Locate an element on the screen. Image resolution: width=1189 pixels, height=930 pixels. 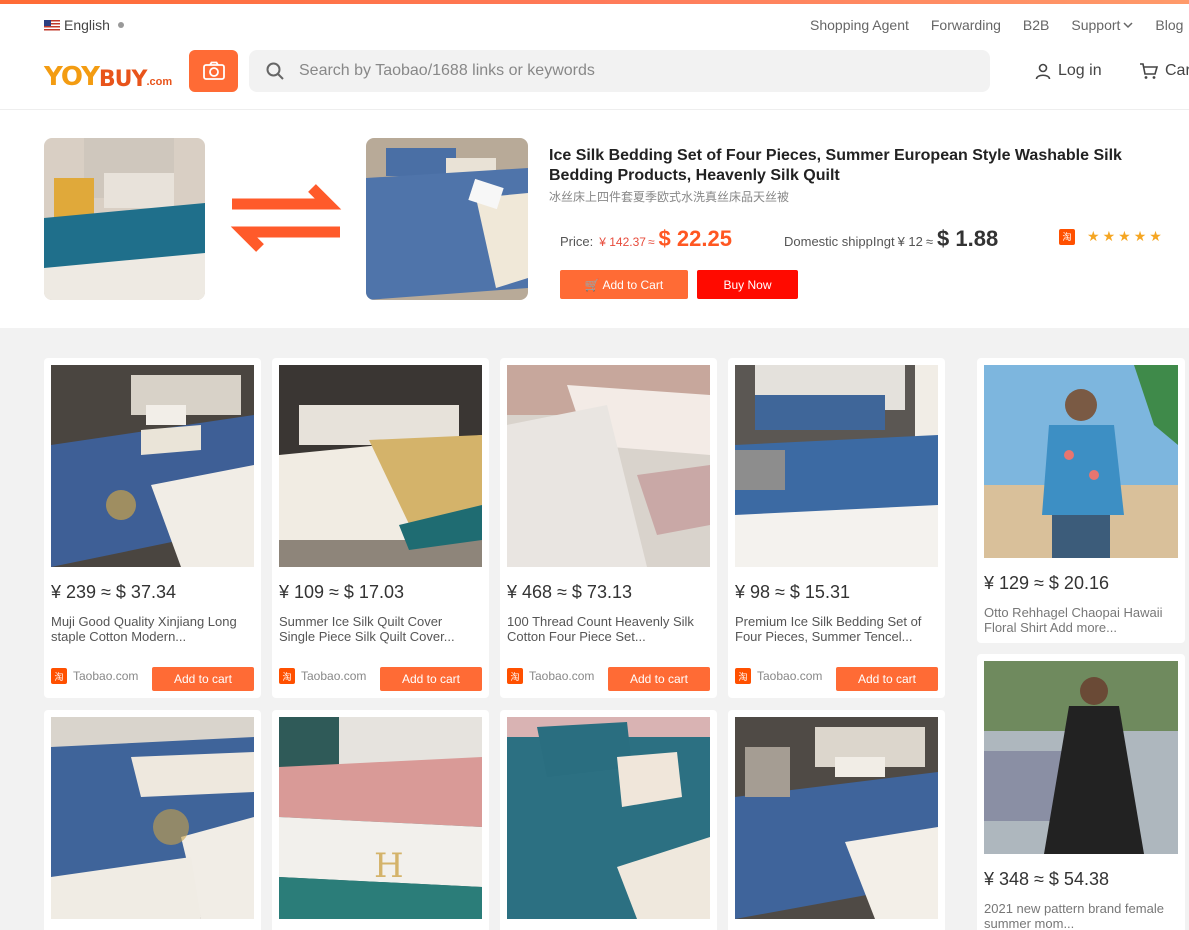
camera-icon is located at coordinates (213, 70).